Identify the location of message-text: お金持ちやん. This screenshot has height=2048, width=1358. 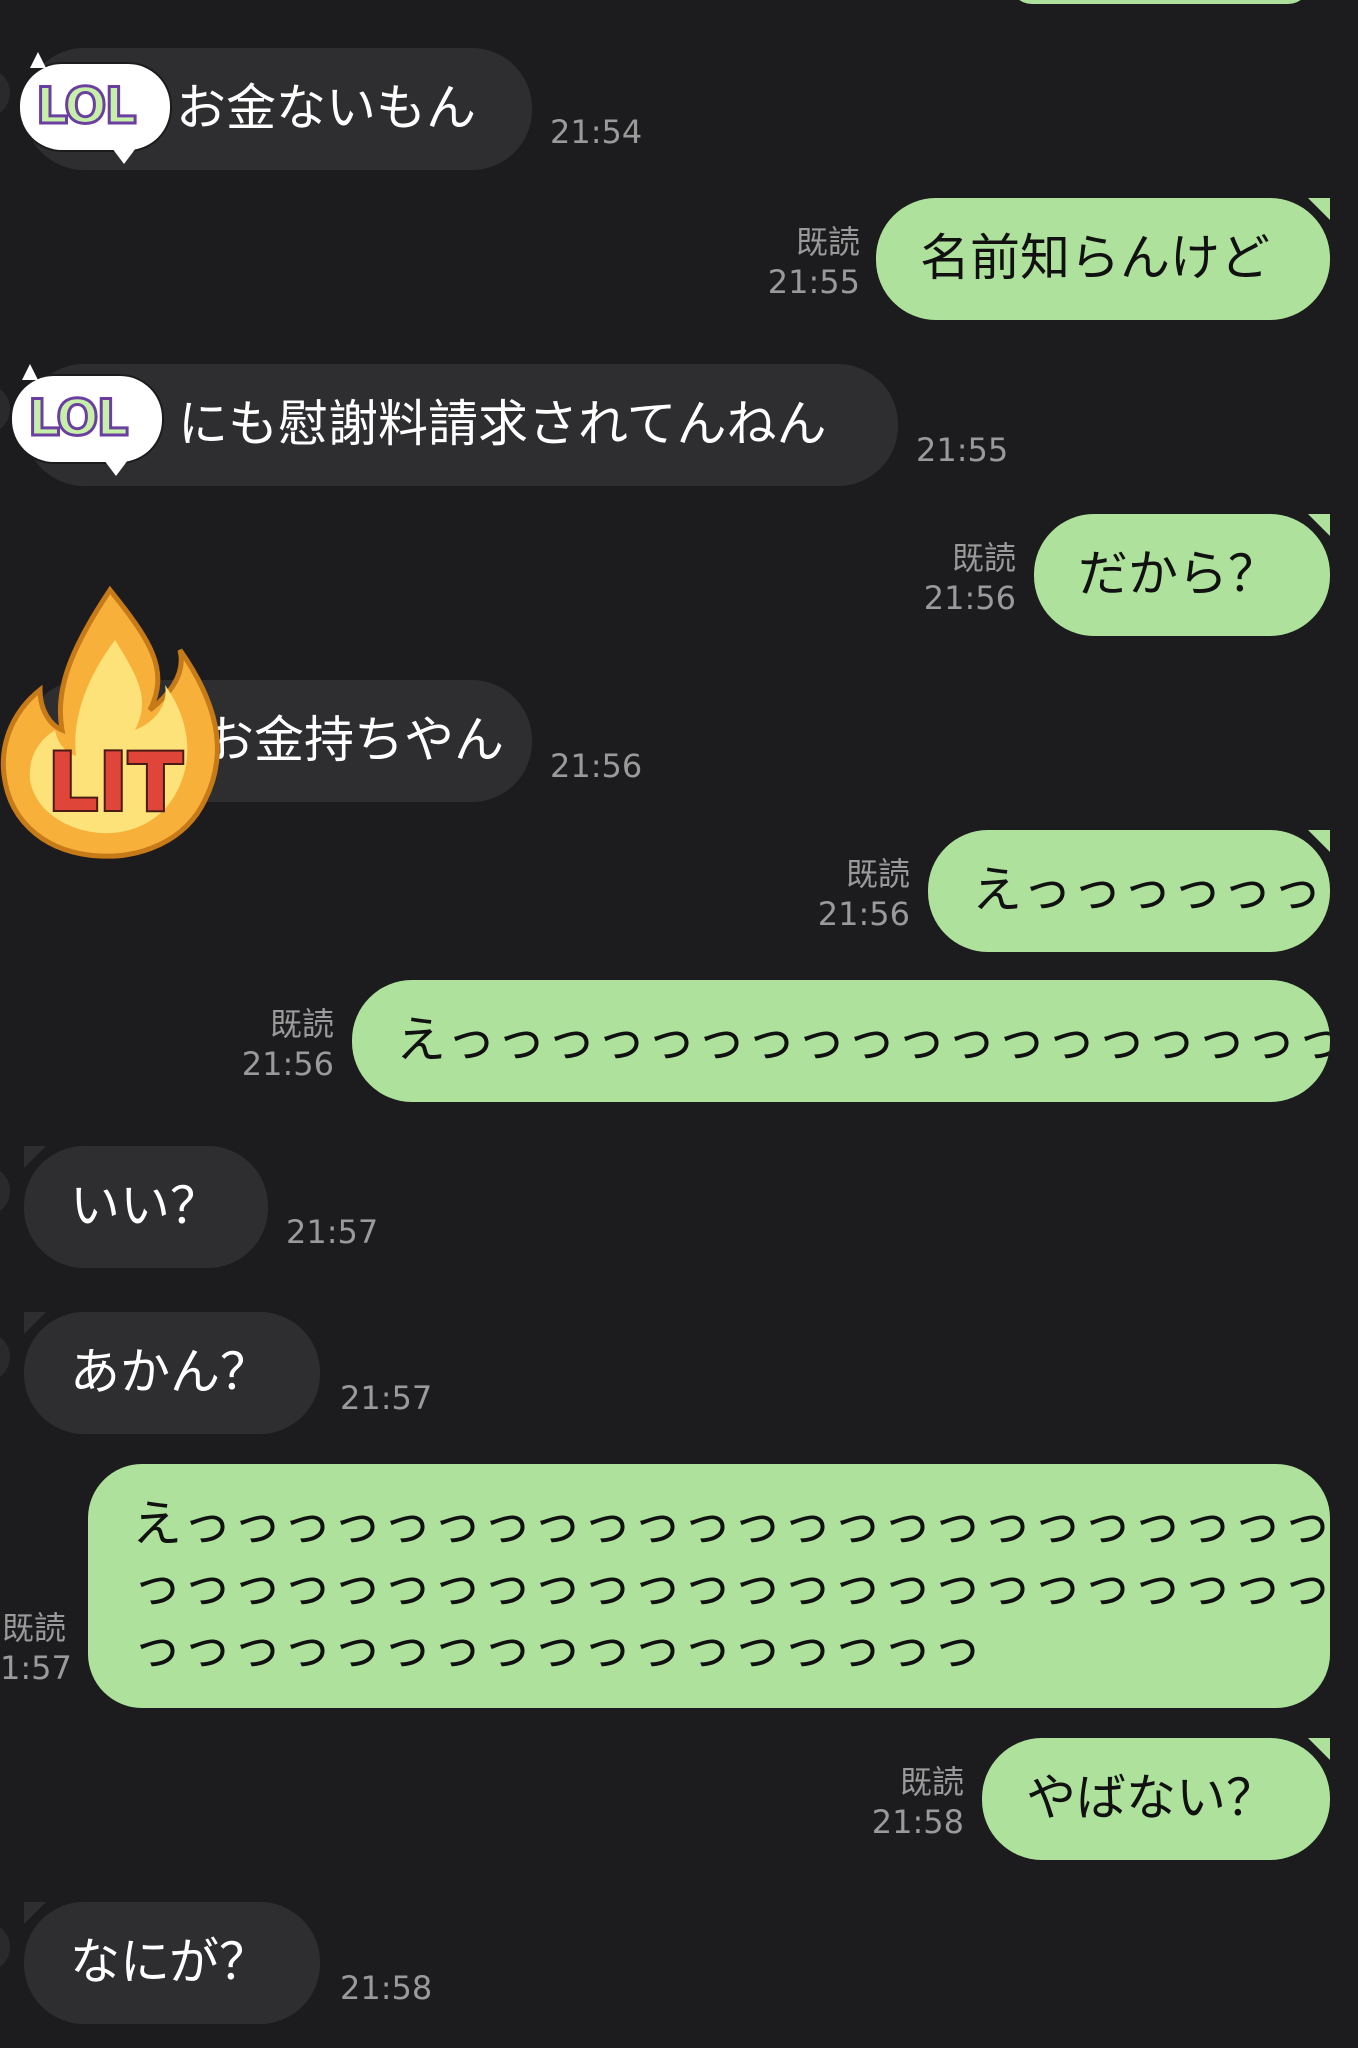
(354, 740).